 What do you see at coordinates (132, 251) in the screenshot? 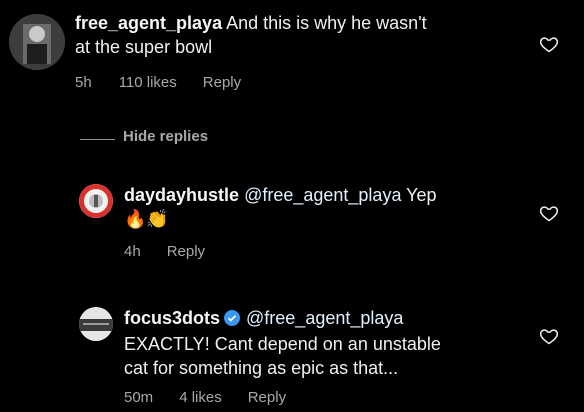
I see `comment-time: 4h` at bounding box center [132, 251].